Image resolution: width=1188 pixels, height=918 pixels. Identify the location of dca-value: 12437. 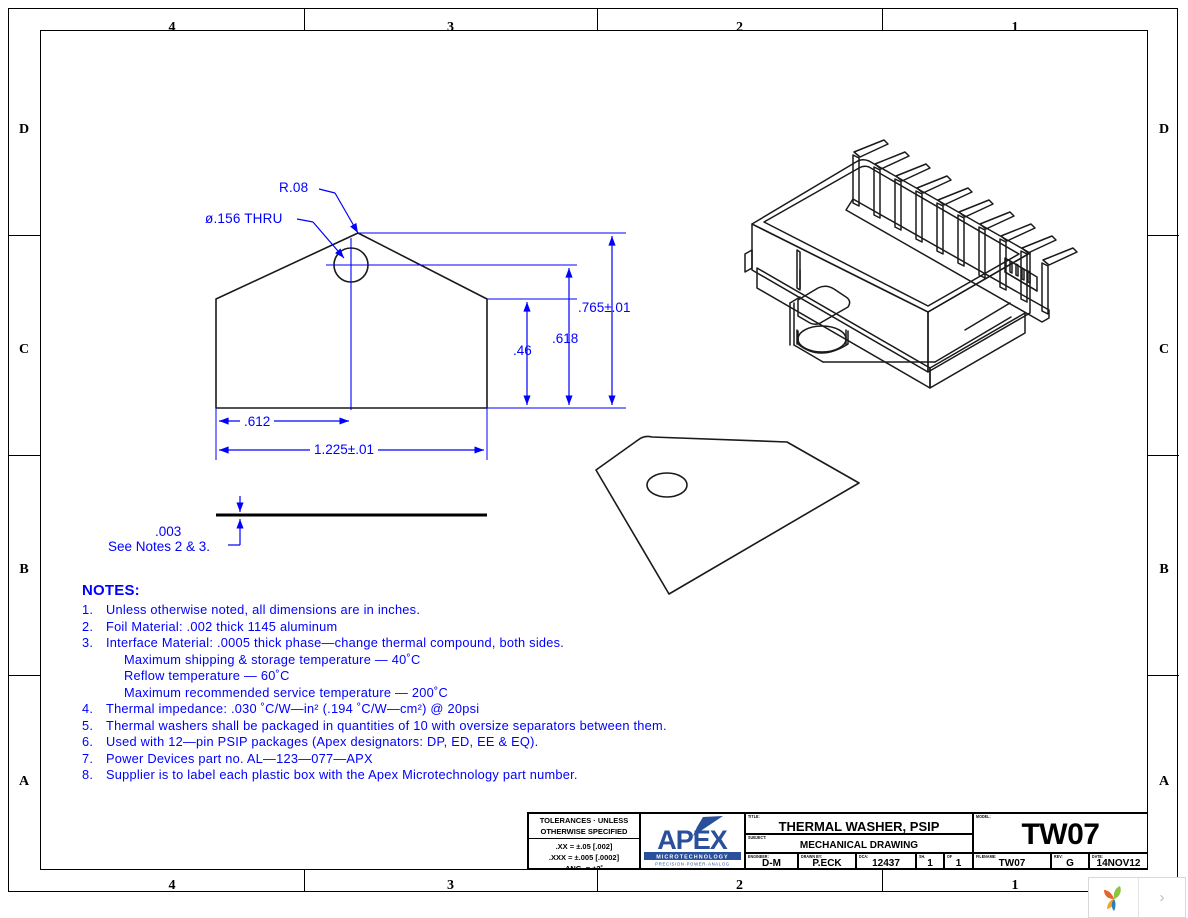
(886, 863).